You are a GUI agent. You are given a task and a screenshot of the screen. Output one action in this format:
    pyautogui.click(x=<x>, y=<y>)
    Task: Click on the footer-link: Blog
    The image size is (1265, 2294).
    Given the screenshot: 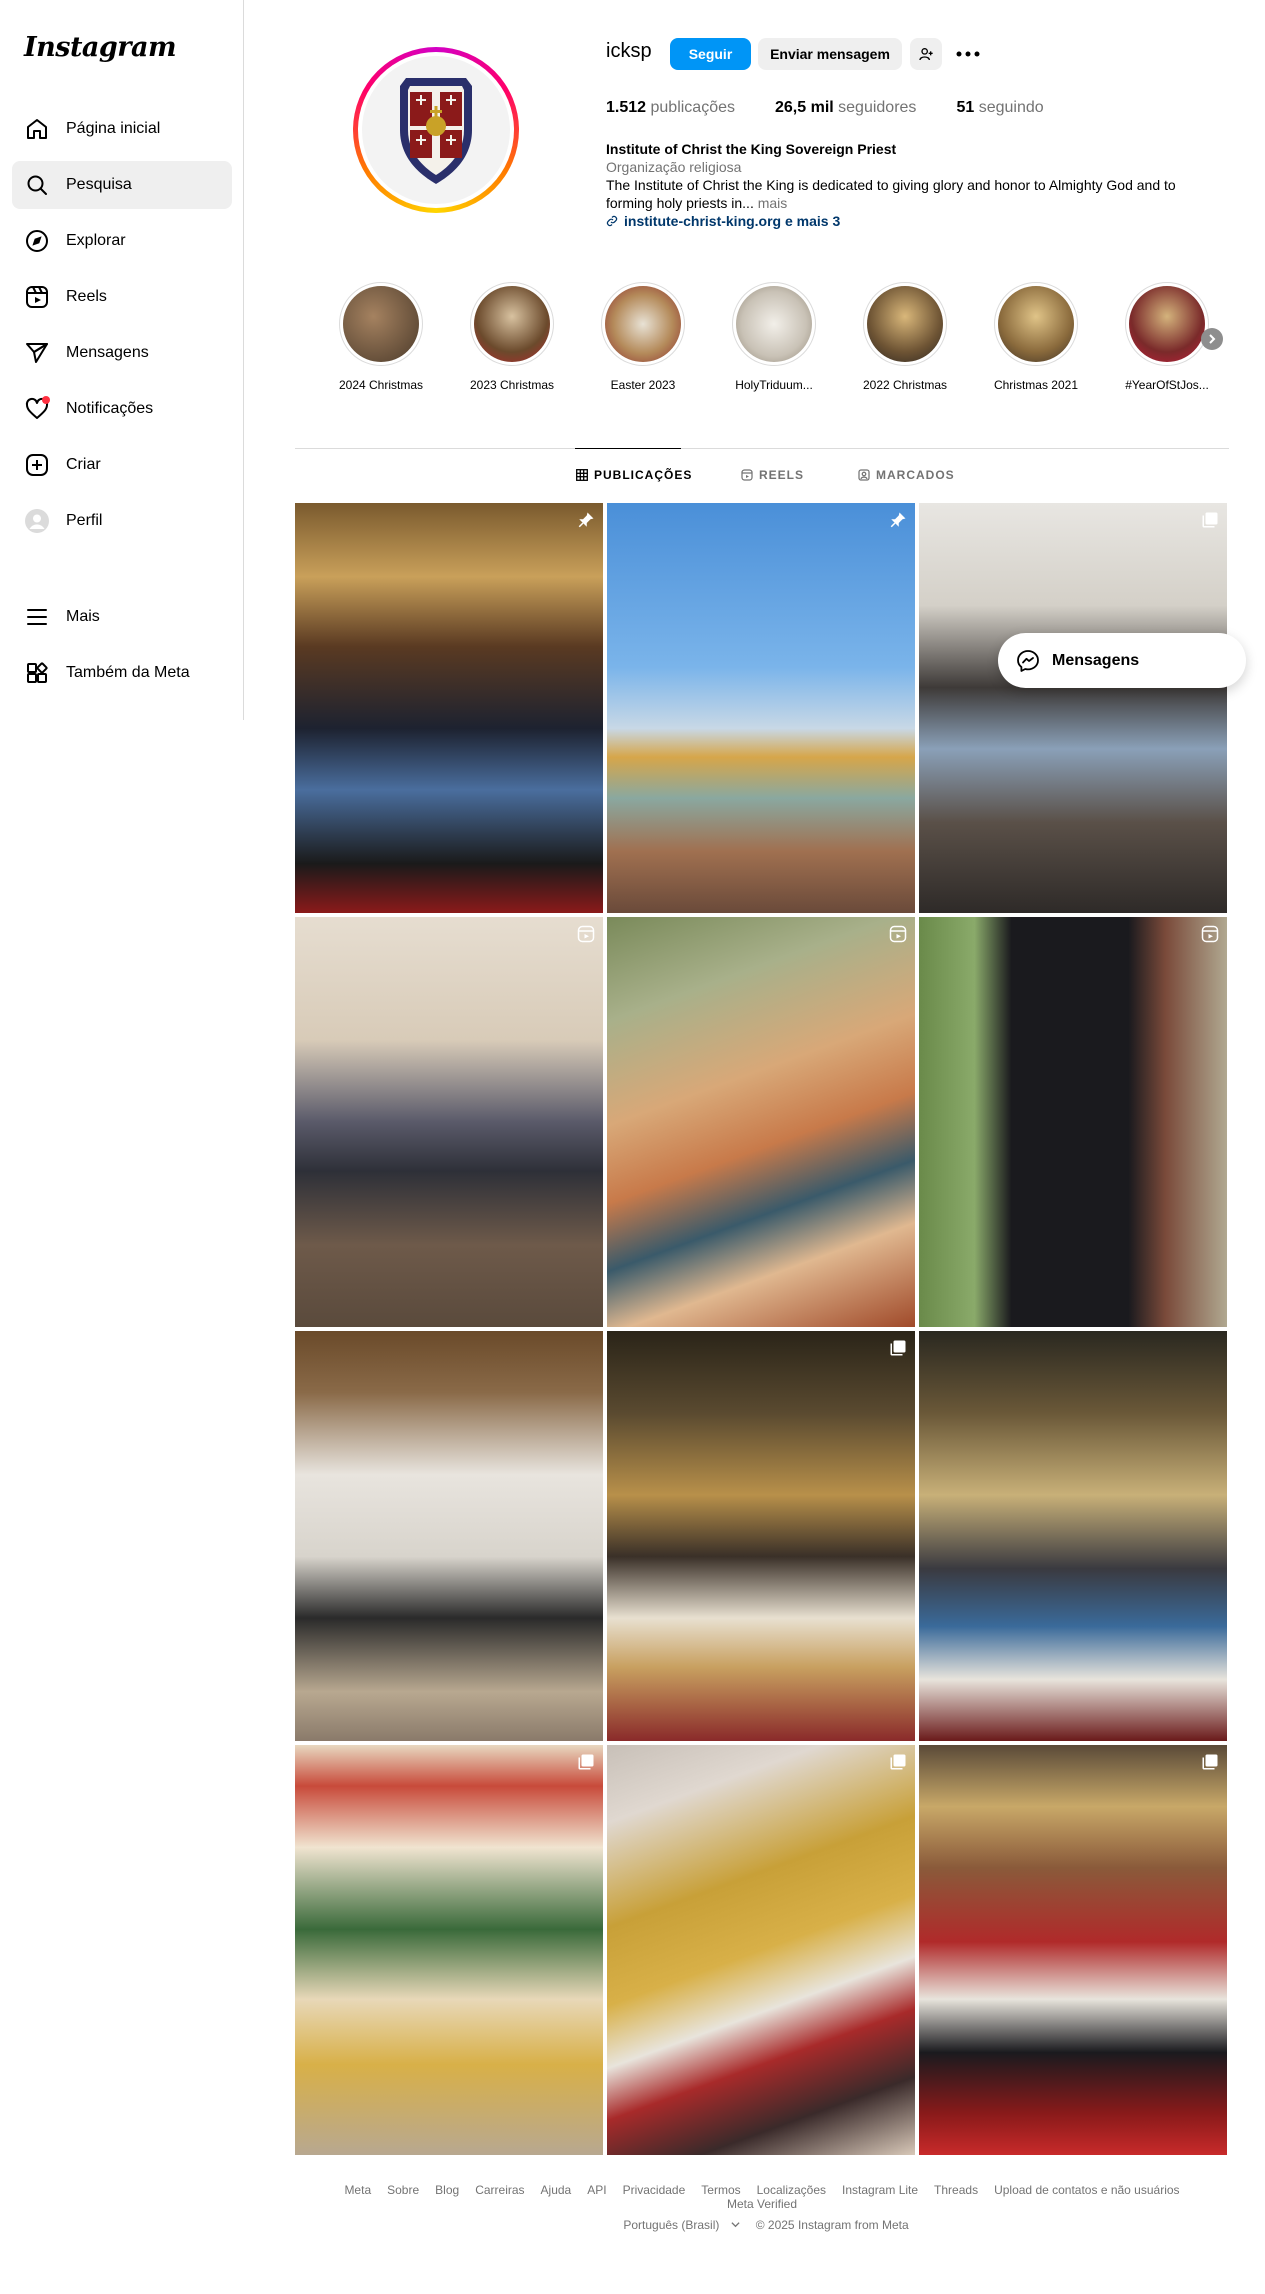 What is the action you would take?
    pyautogui.click(x=447, y=2190)
    